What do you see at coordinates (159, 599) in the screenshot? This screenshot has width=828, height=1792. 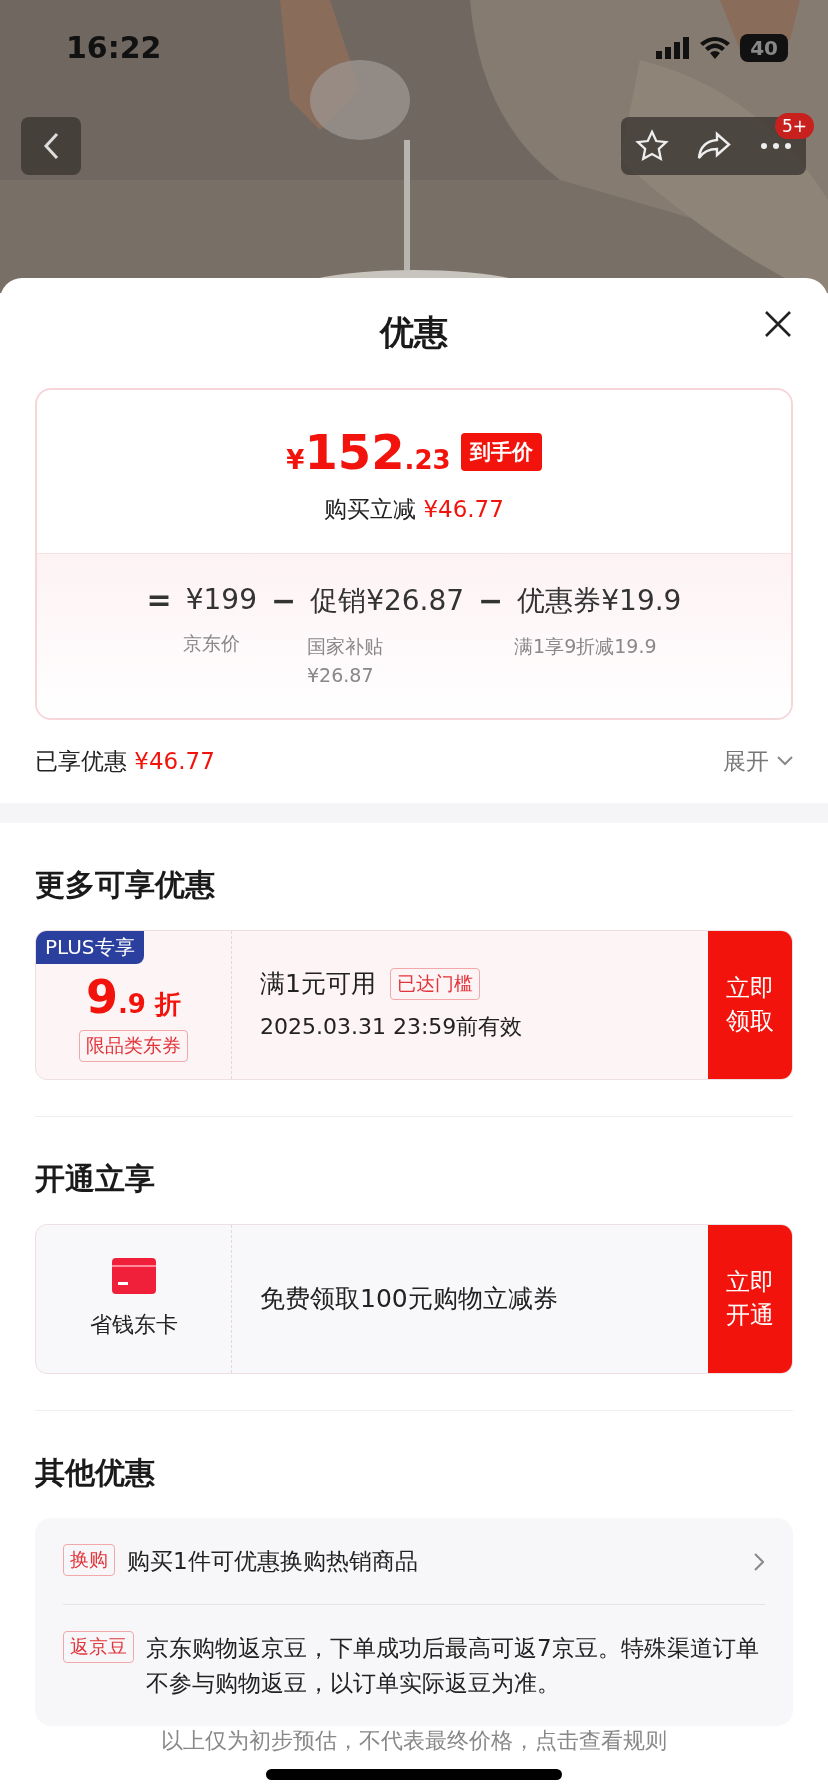 I see `operator-sign: =` at bounding box center [159, 599].